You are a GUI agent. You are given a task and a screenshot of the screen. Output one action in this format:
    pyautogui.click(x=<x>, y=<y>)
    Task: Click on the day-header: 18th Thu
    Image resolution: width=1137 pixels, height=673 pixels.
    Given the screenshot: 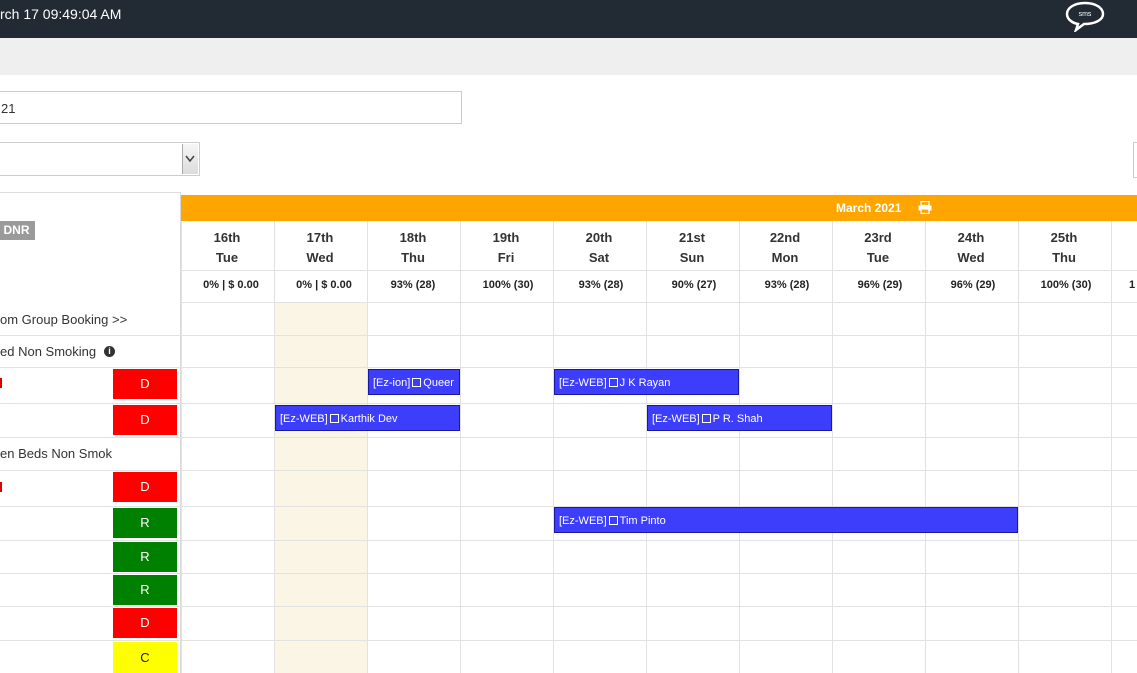 What is the action you would take?
    pyautogui.click(x=413, y=248)
    